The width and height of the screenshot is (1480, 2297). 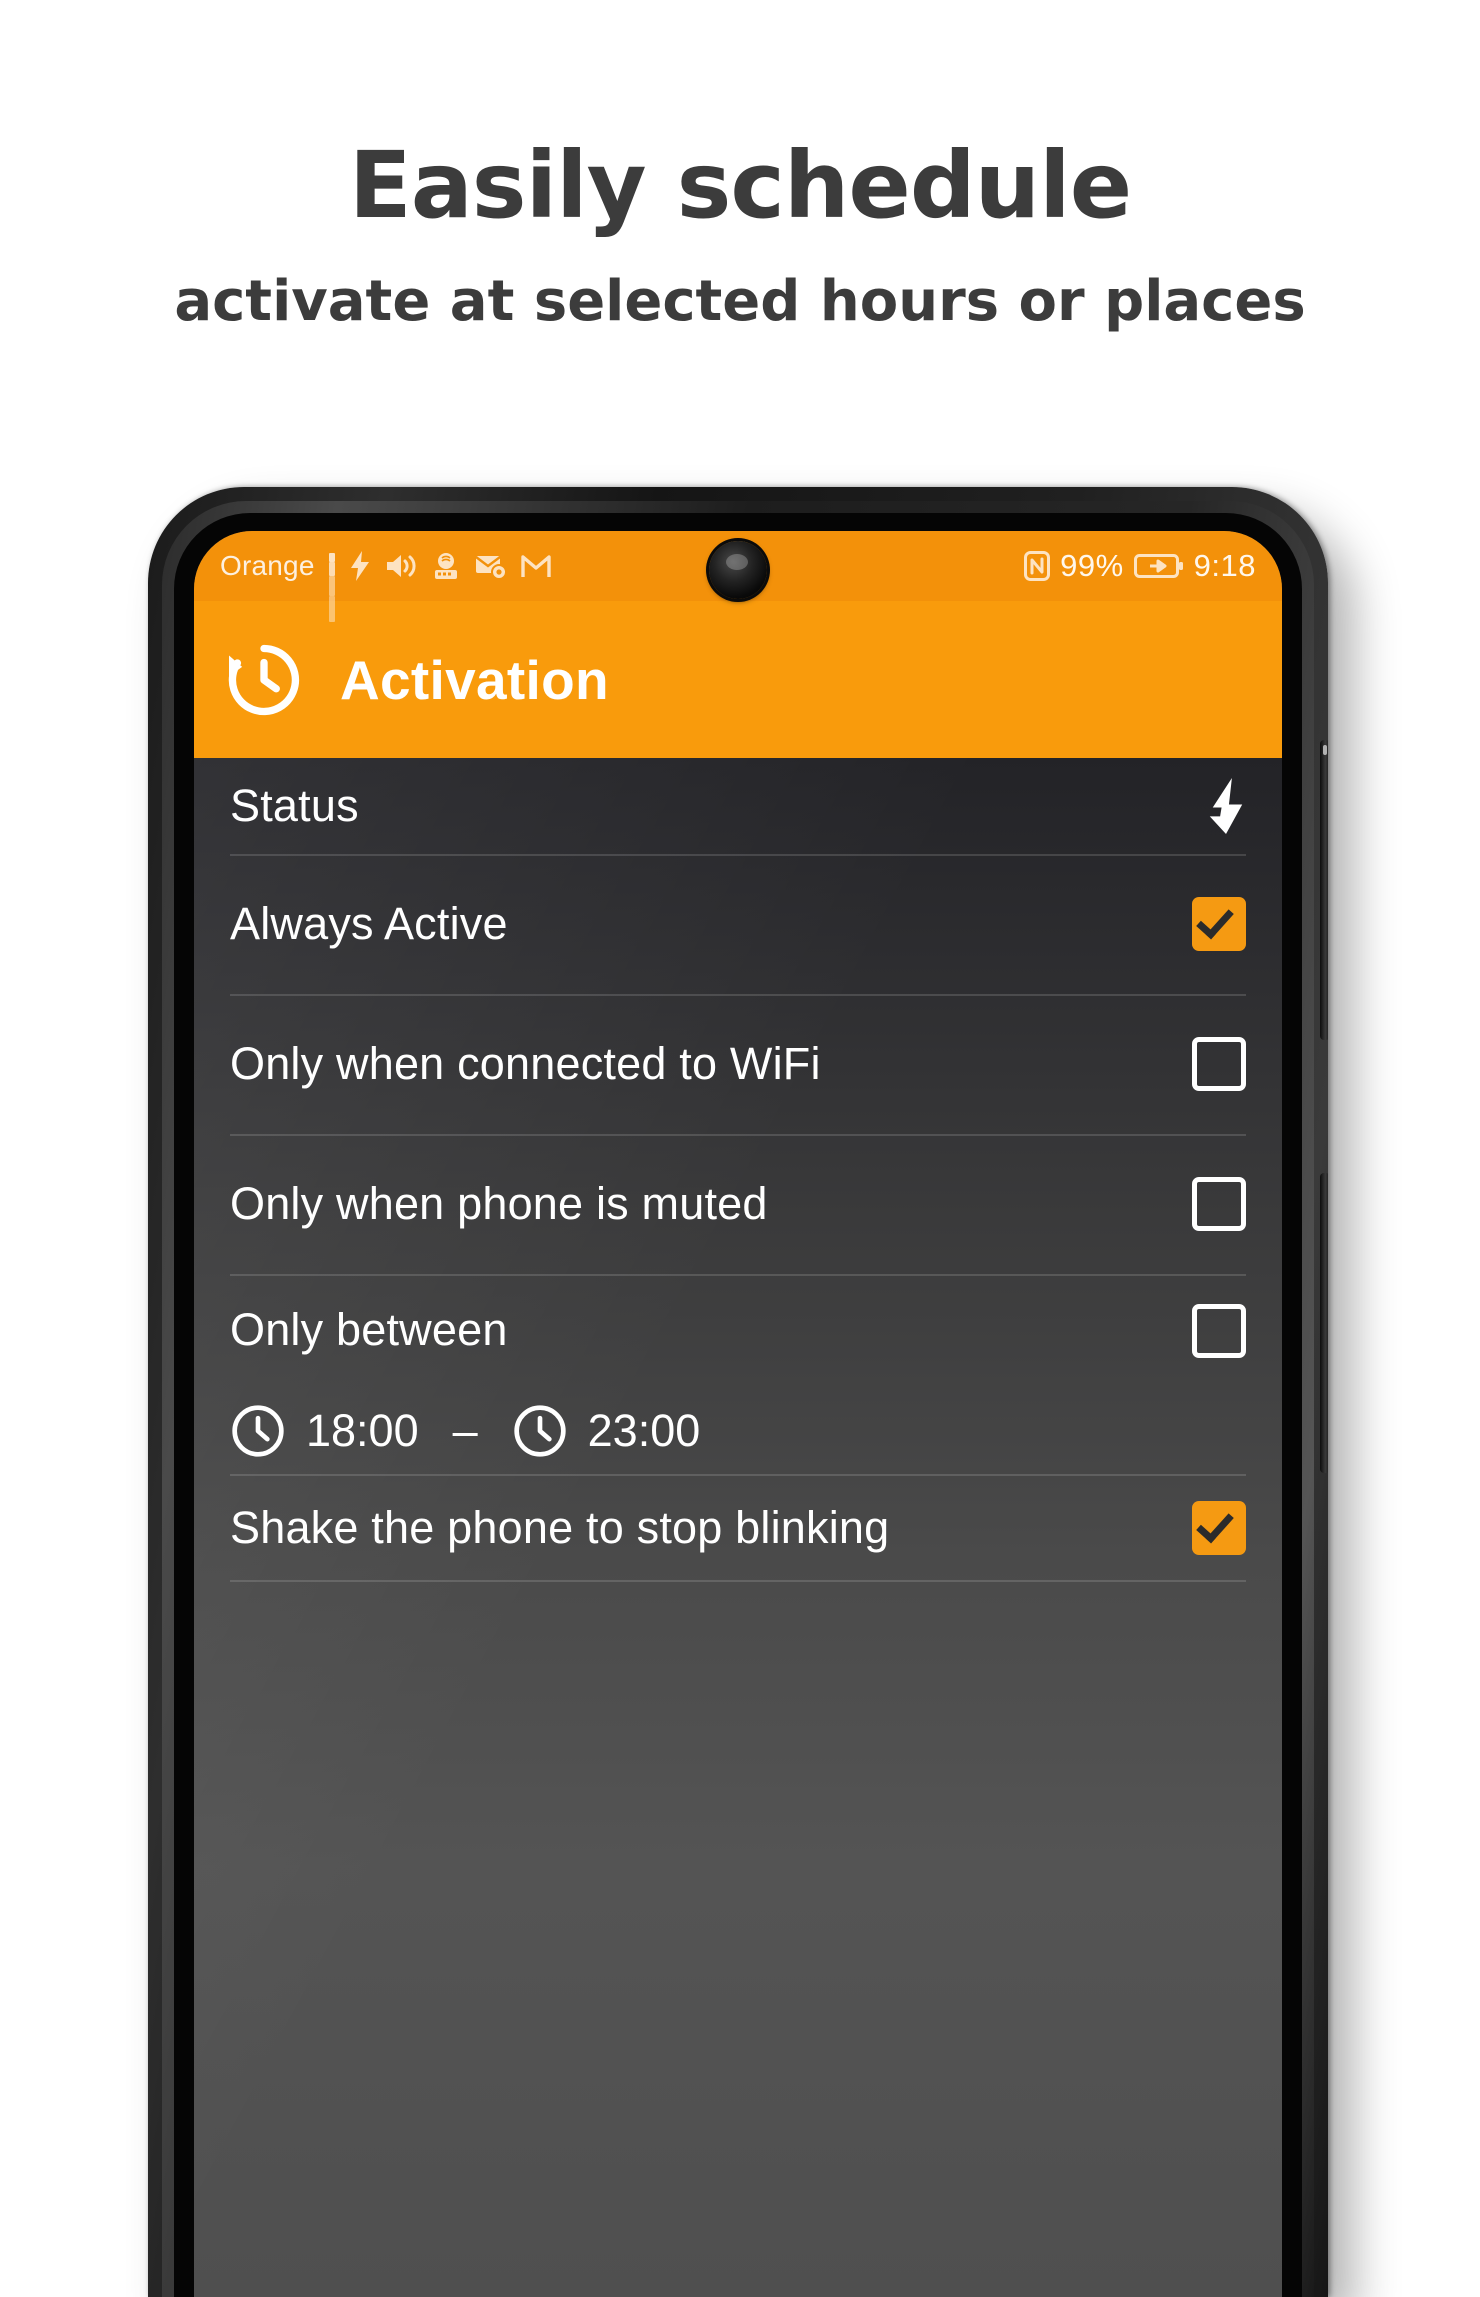 I want to click on checkbox-shake-to-stop, so click(x=1219, y=1528).